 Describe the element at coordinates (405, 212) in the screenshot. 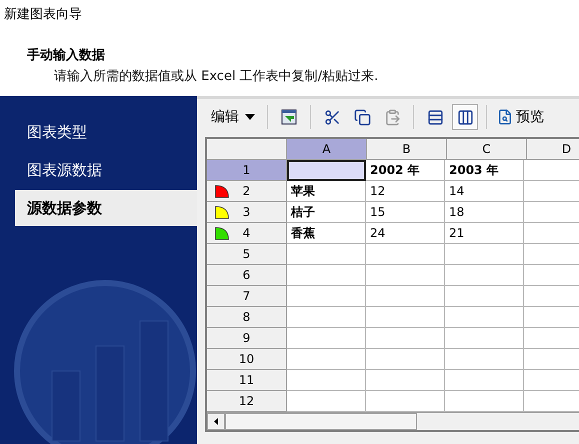

I see `table-cell: 15` at that location.